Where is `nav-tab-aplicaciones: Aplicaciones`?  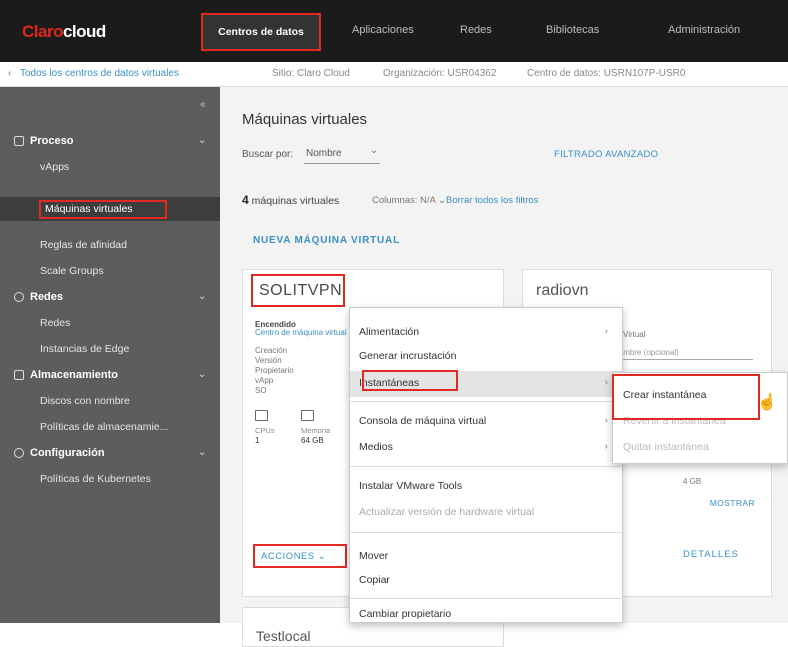 nav-tab-aplicaciones: Aplicaciones is located at coordinates (383, 30).